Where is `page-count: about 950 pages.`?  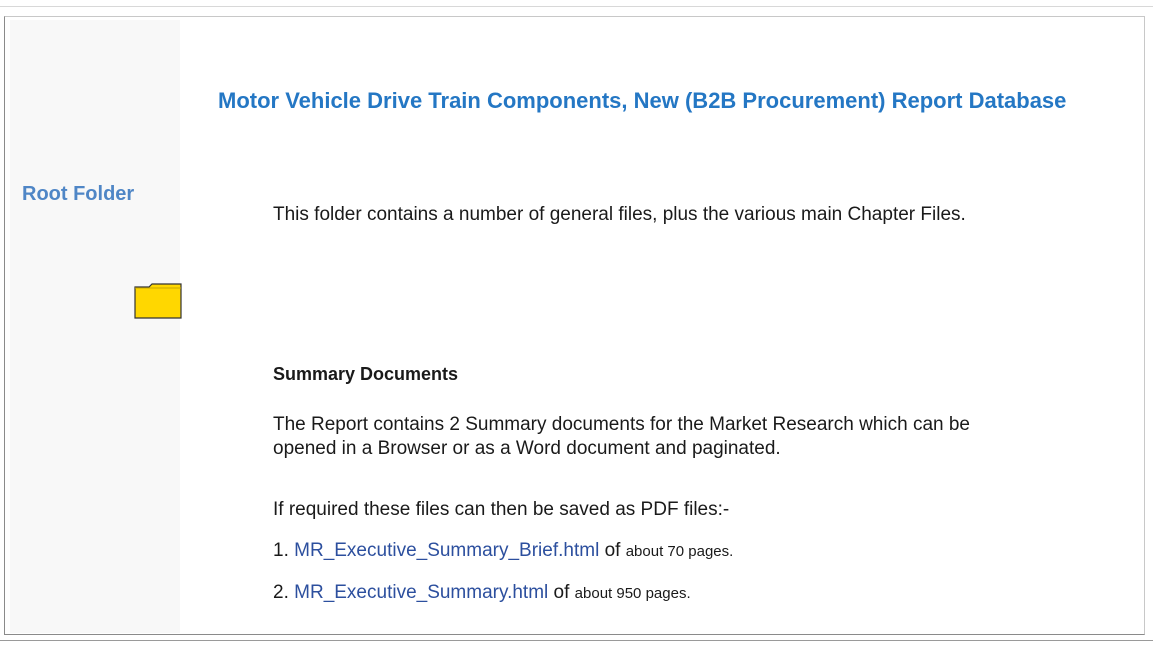
page-count: about 950 pages. is located at coordinates (632, 593).